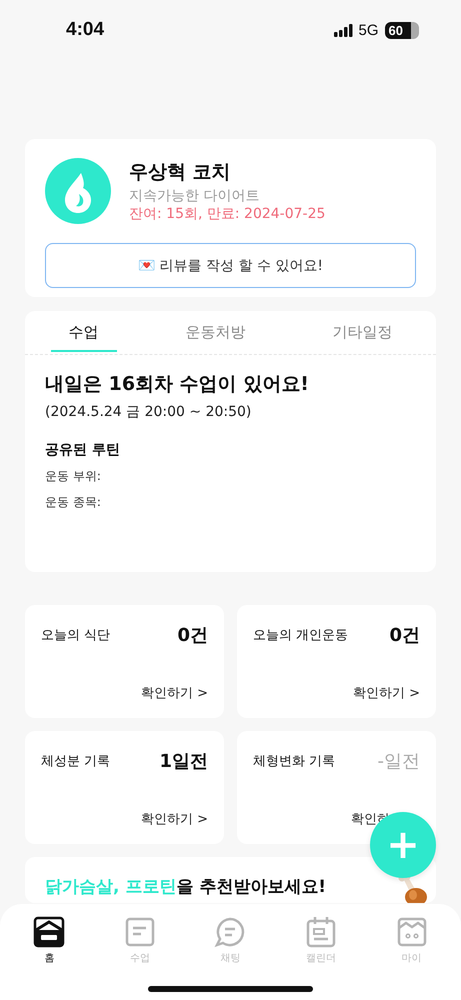 This screenshot has height=1000, width=461. What do you see at coordinates (230, 265) in the screenshot?
I see `review-button: 💌 리뷰를 작성 할 수 있어요!` at bounding box center [230, 265].